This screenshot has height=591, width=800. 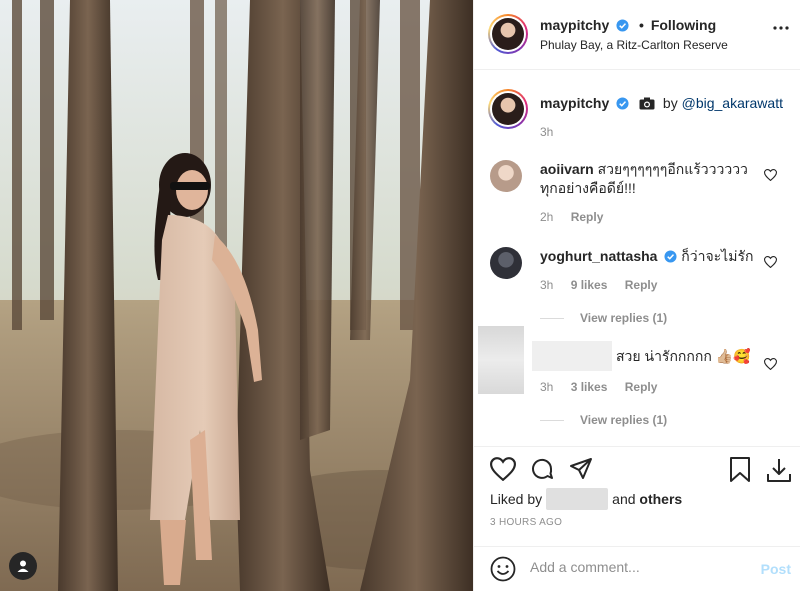 What do you see at coordinates (567, 169) in the screenshot?
I see `comment-username: aoiivarn` at bounding box center [567, 169].